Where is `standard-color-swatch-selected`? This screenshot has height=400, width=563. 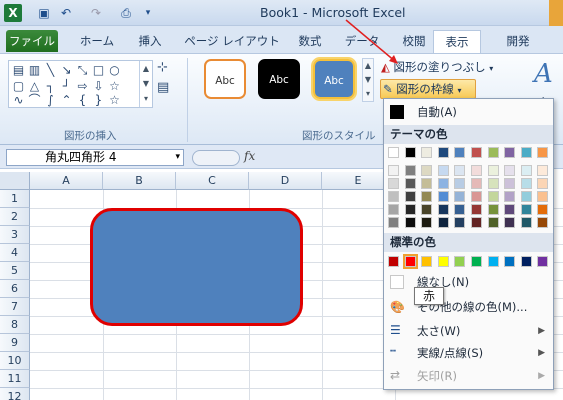
standard-color-swatch-selected is located at coordinates (410, 261).